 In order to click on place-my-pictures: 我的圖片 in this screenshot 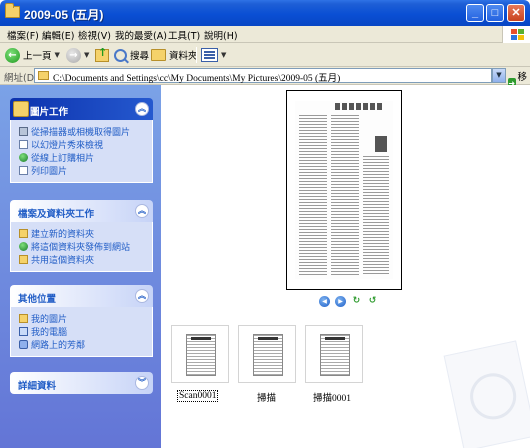, I will do `click(85, 318)`.